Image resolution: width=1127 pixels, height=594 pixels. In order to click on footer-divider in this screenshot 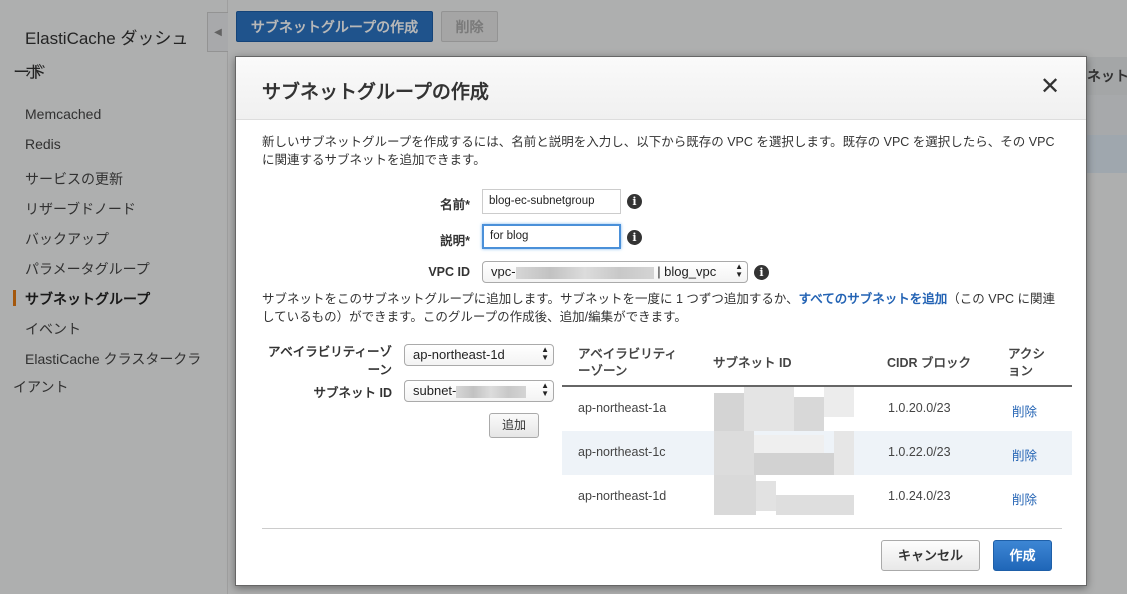, I will do `click(662, 528)`.